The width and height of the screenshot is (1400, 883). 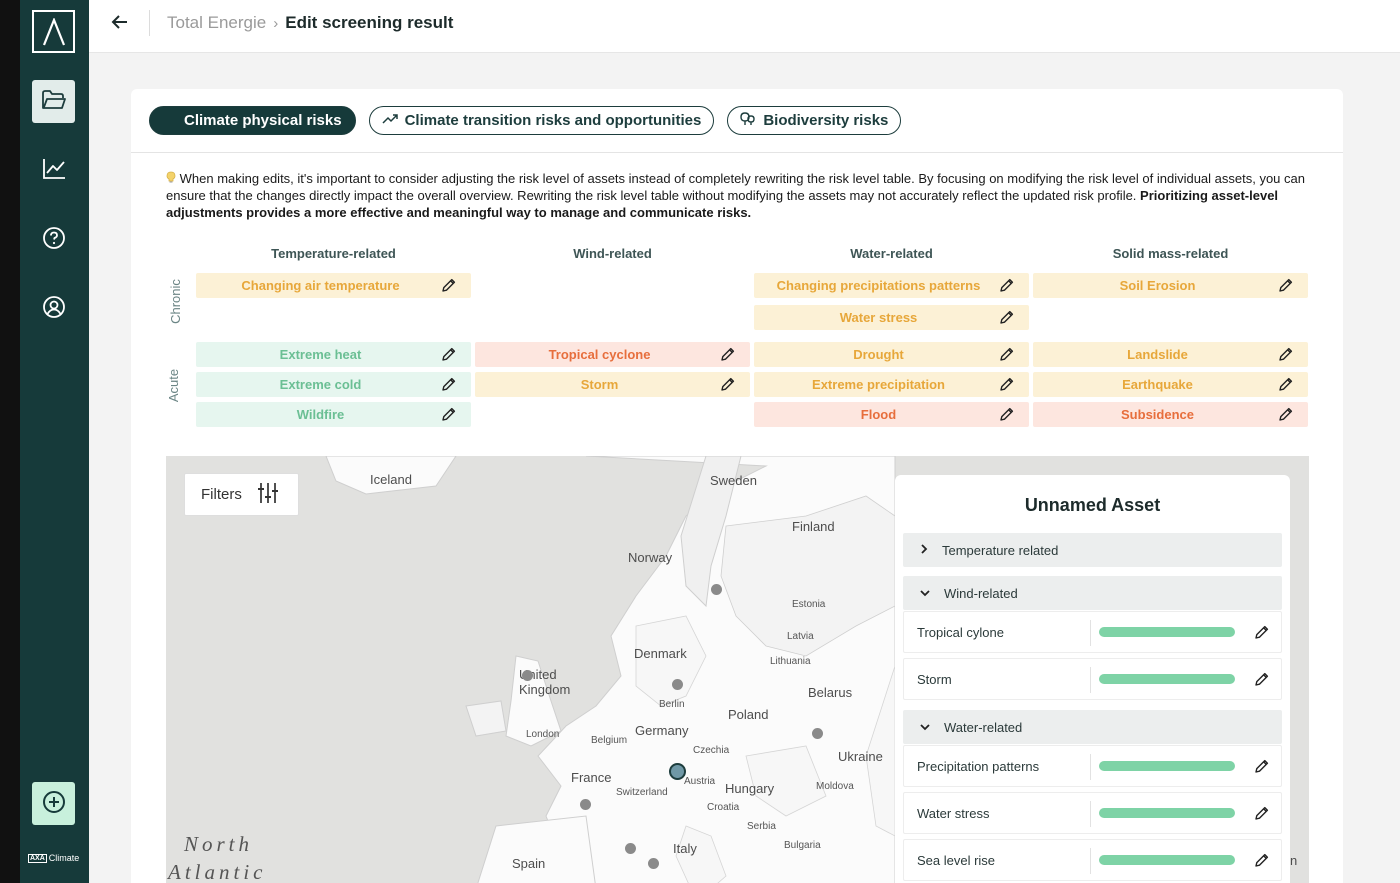 What do you see at coordinates (369, 22) in the screenshot?
I see `page-title: Edit screening result` at bounding box center [369, 22].